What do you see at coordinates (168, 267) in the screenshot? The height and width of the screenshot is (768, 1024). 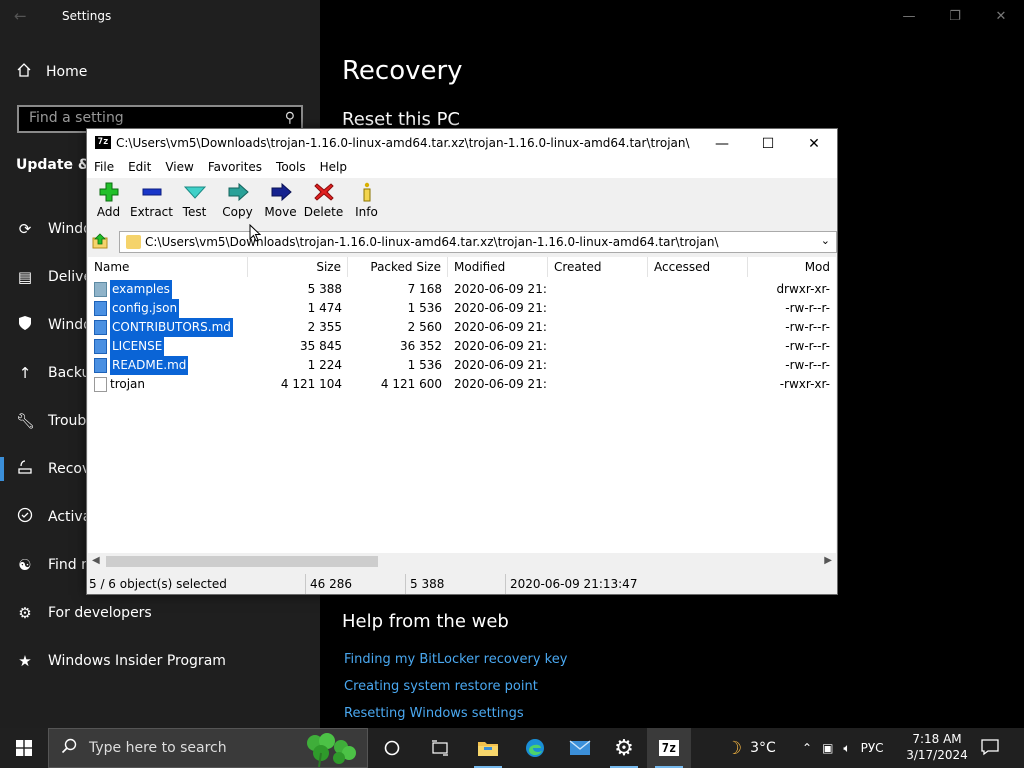 I see `column-name: Name` at bounding box center [168, 267].